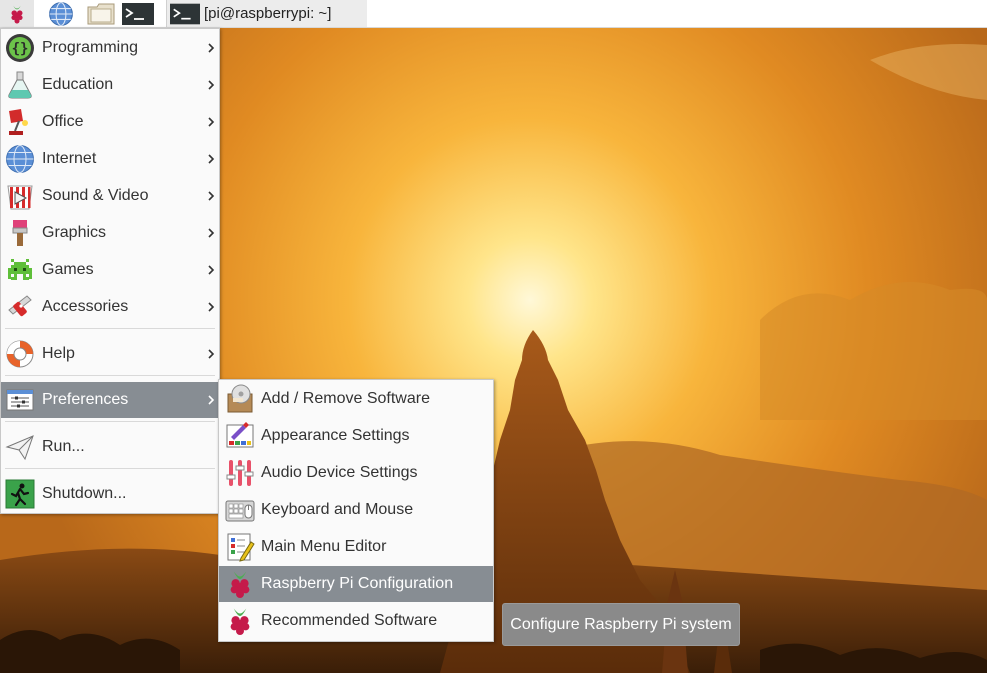 The height and width of the screenshot is (673, 987). What do you see at coordinates (241, 547) in the screenshot?
I see `menu-editor-icon` at bounding box center [241, 547].